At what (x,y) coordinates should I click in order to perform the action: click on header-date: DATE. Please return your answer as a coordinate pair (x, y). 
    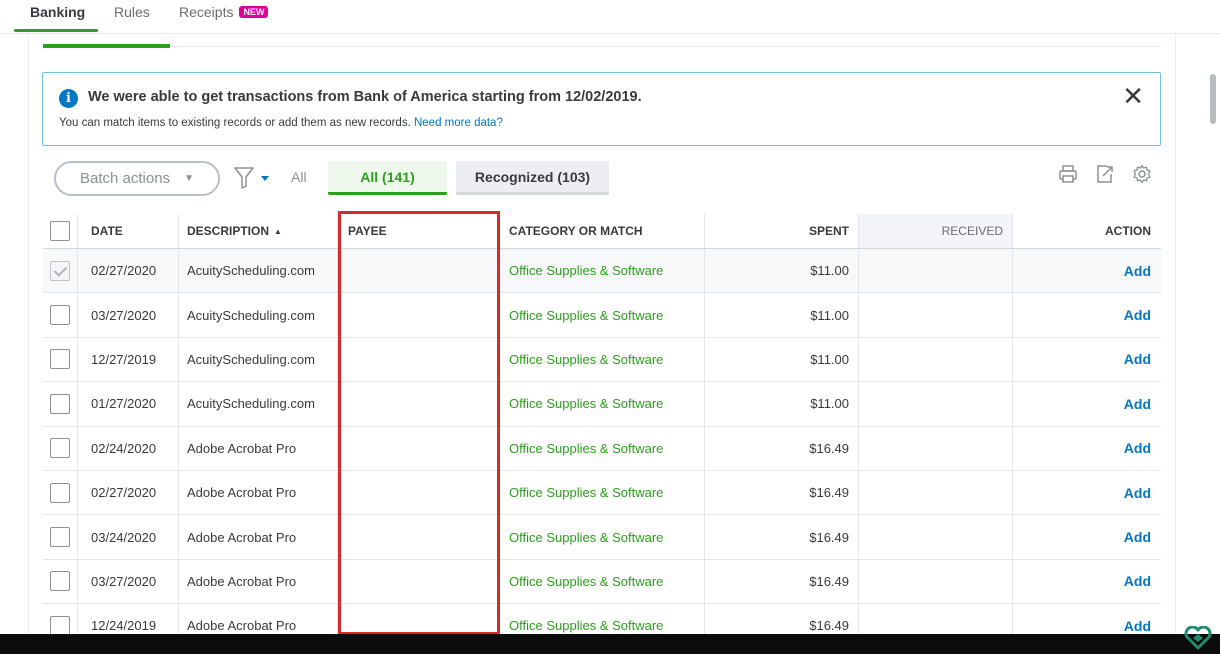
    Looking at the image, I should click on (128, 231).